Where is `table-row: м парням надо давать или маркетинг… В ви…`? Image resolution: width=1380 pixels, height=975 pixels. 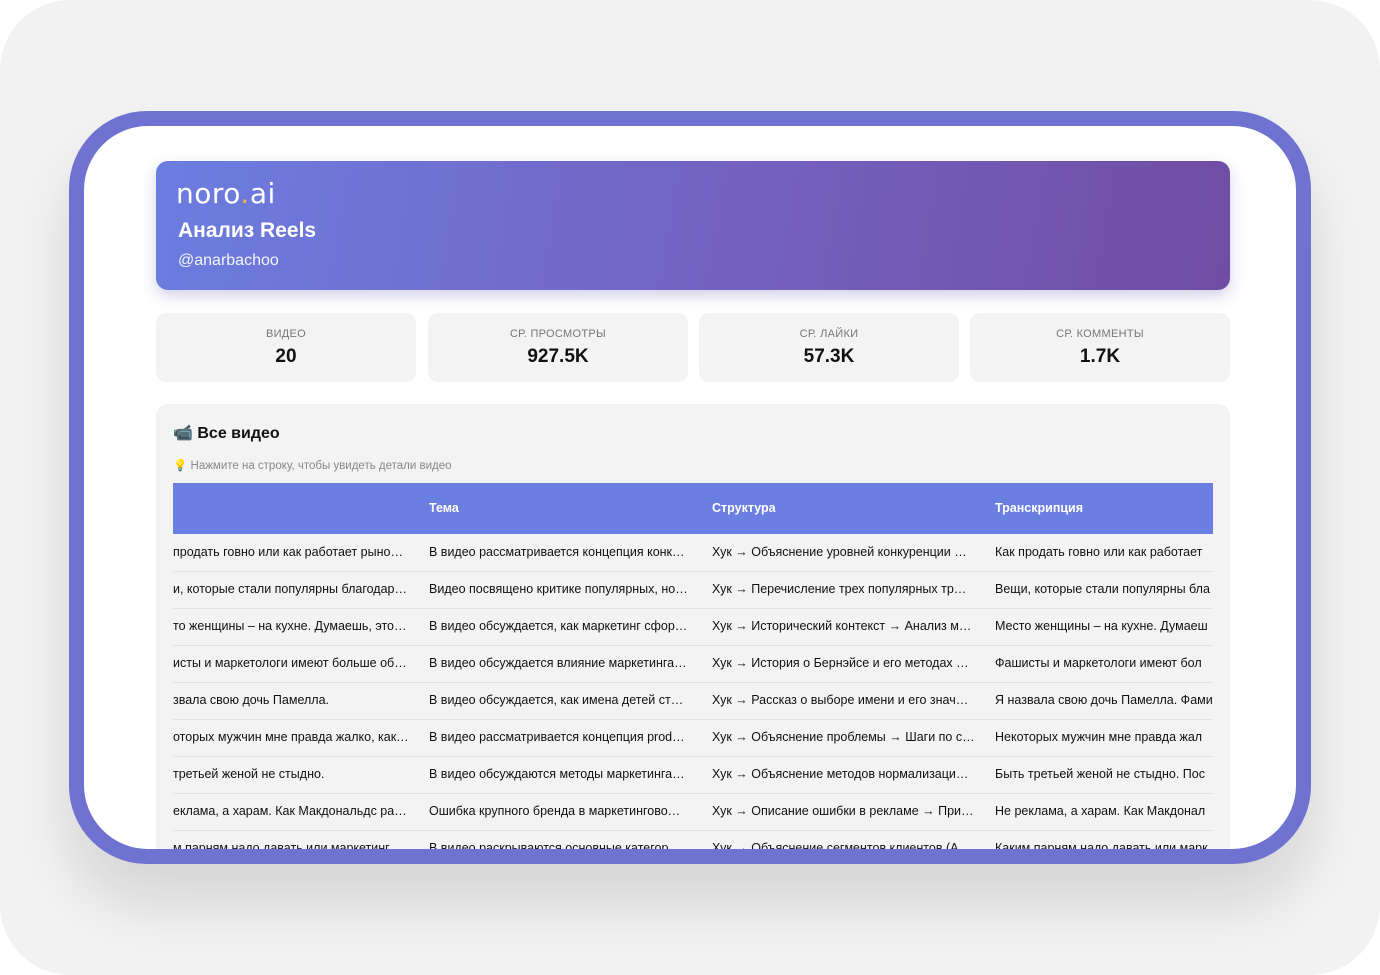
table-row: м парням надо давать или маркетинг… В ви… is located at coordinates (693, 839).